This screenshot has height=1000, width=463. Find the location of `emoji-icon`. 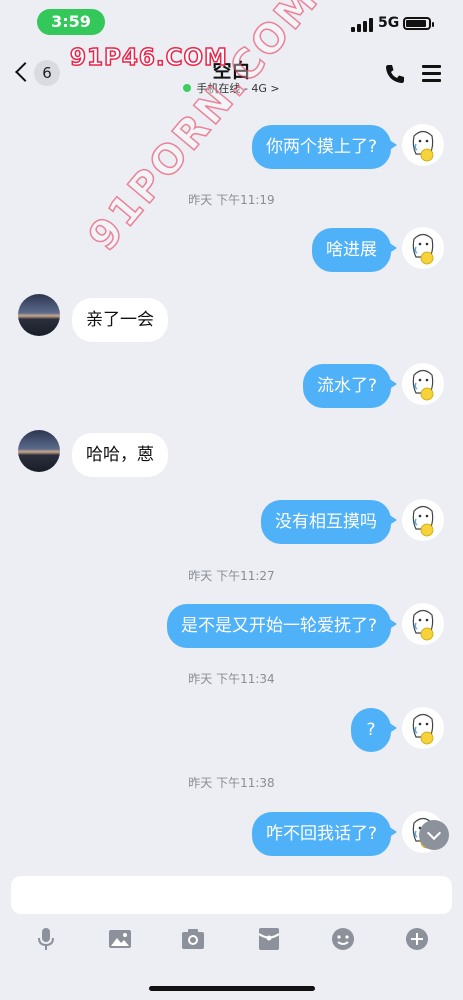

emoji-icon is located at coordinates (343, 939).